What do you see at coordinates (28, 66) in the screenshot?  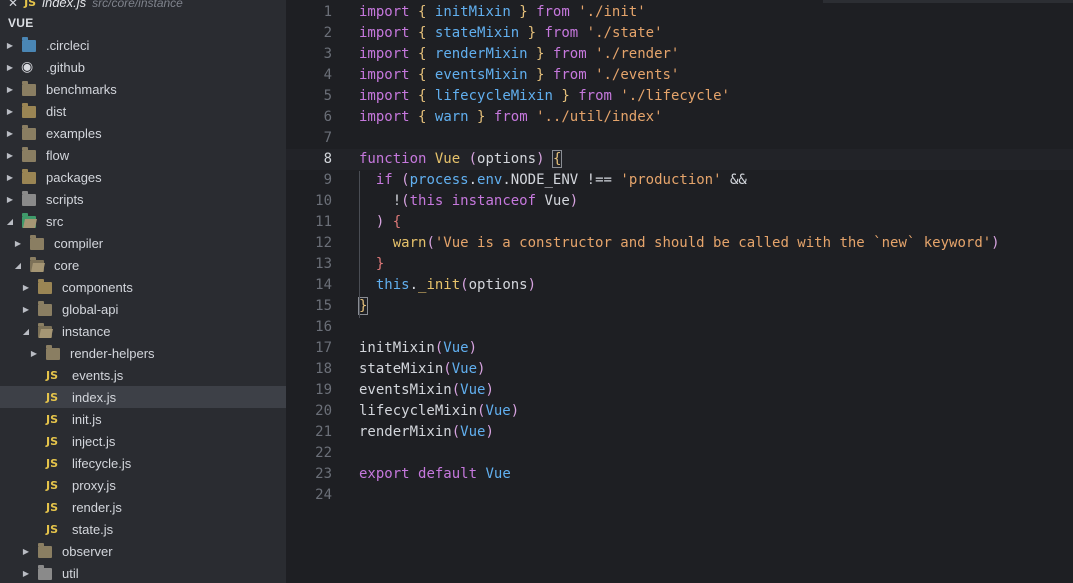 I see `github-icon: ◉` at bounding box center [28, 66].